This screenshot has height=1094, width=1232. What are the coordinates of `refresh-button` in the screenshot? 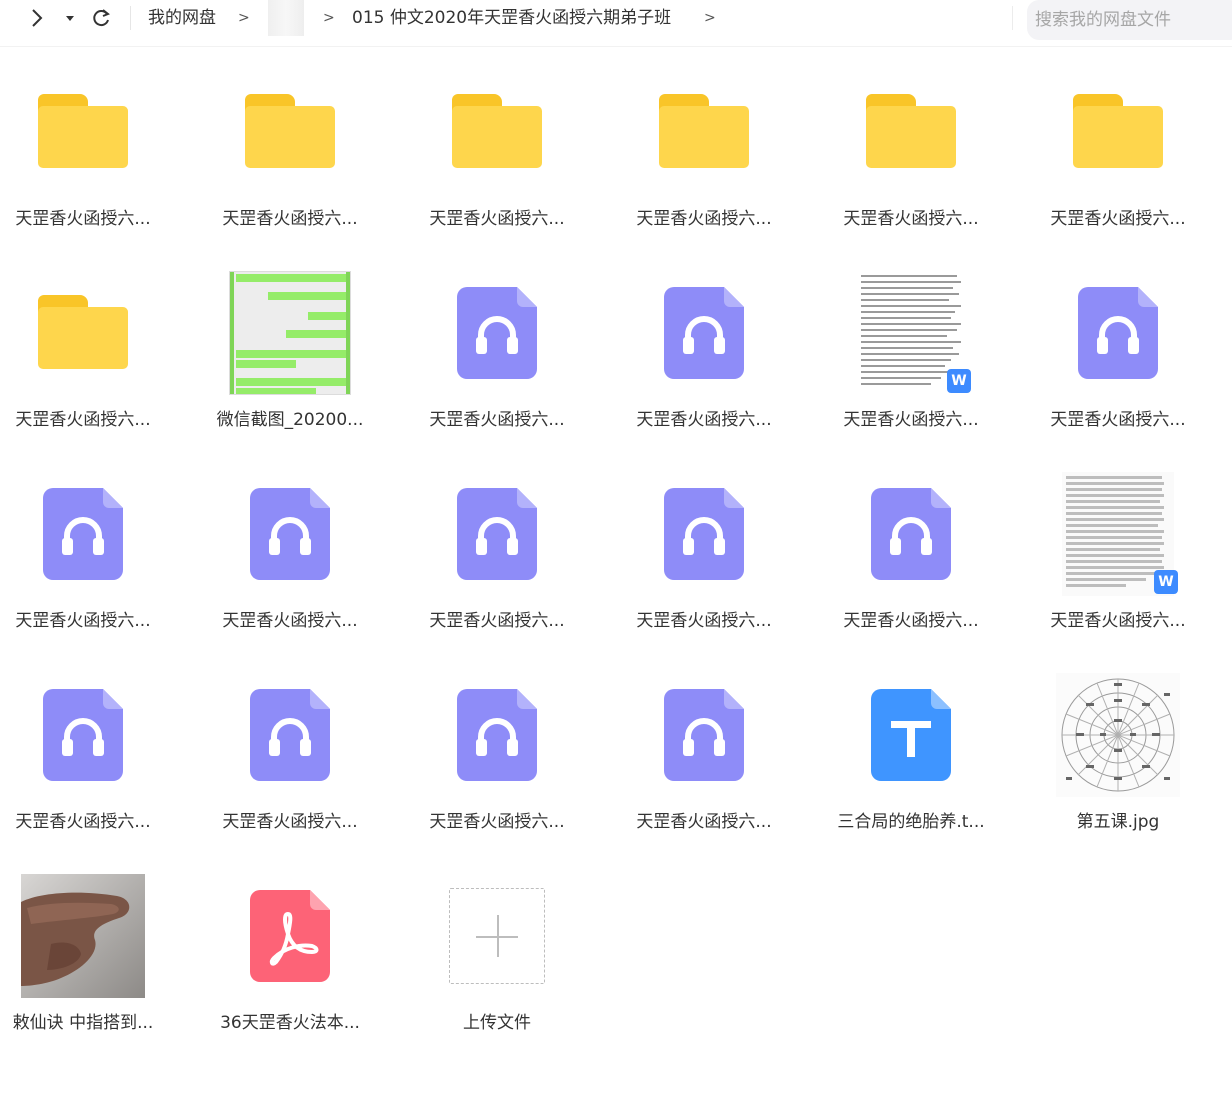 It's located at (101, 18).